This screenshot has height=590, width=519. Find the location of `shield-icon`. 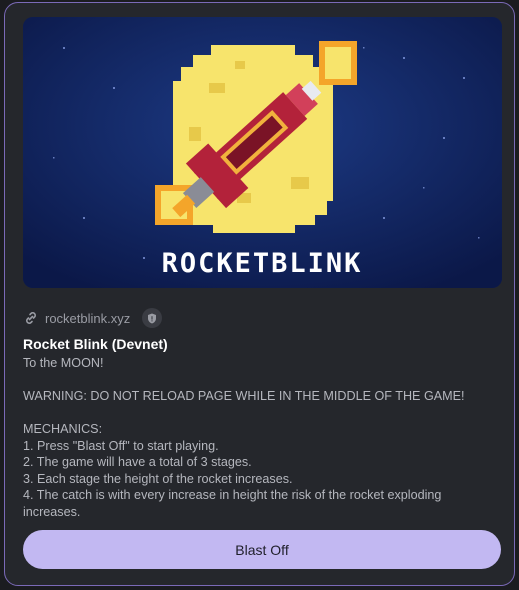

shield-icon is located at coordinates (152, 318).